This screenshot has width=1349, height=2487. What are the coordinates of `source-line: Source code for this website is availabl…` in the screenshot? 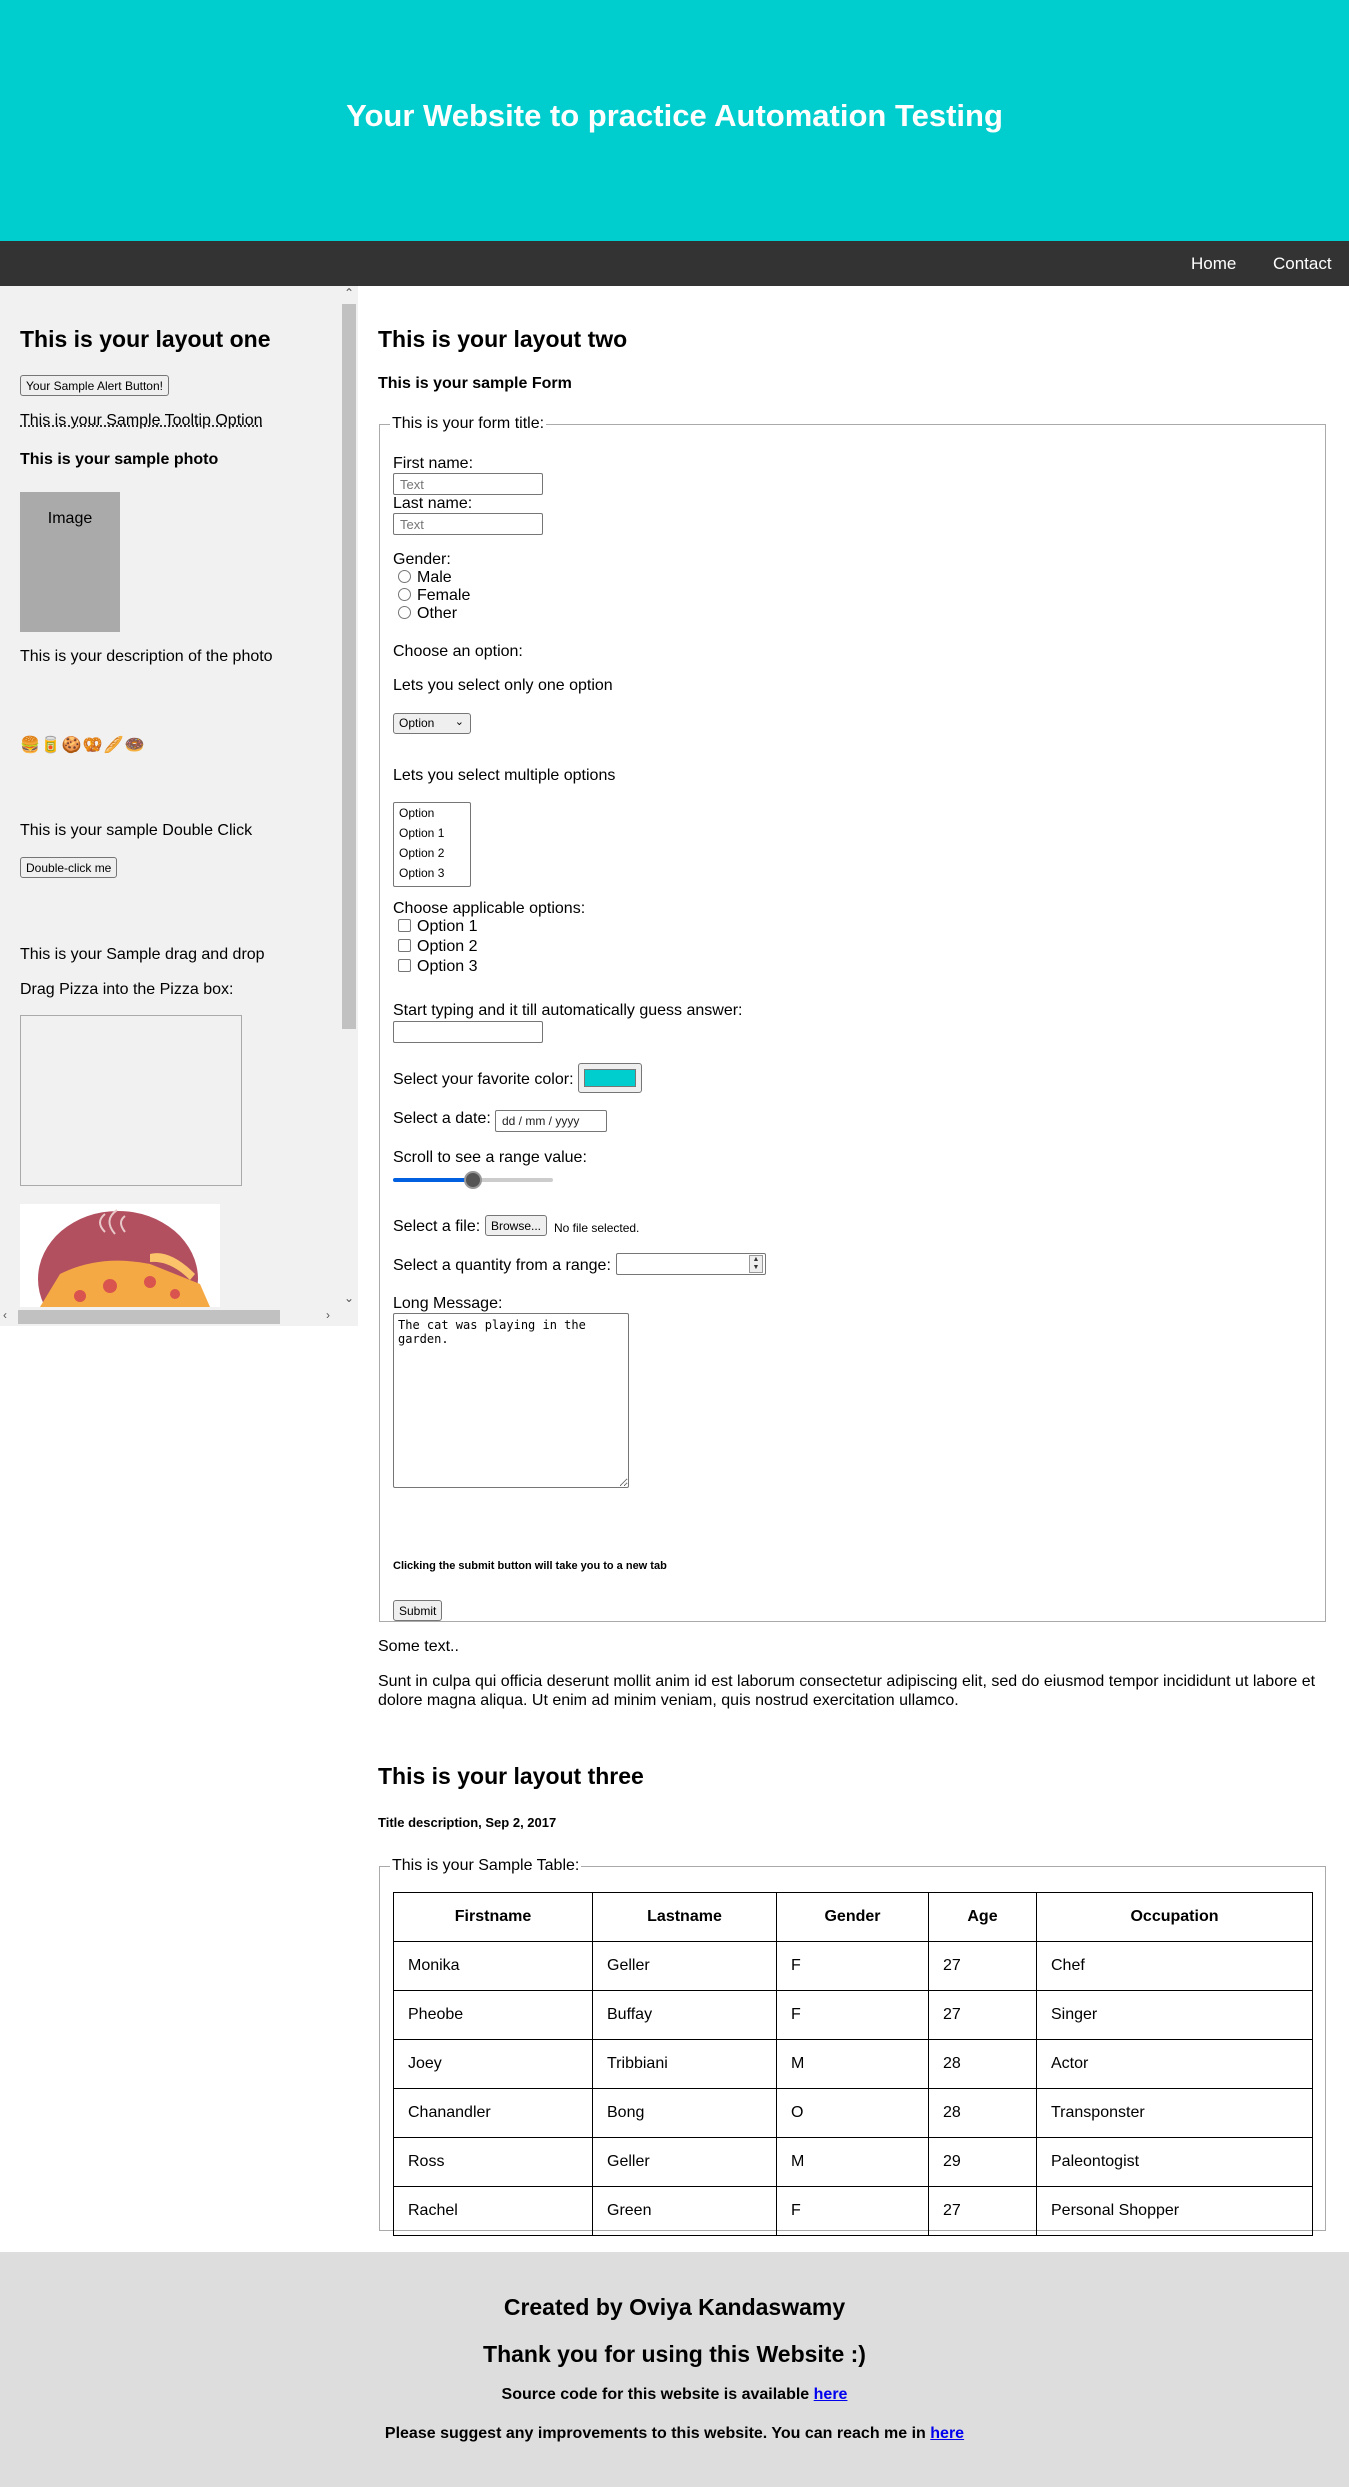 It's located at (674, 2395).